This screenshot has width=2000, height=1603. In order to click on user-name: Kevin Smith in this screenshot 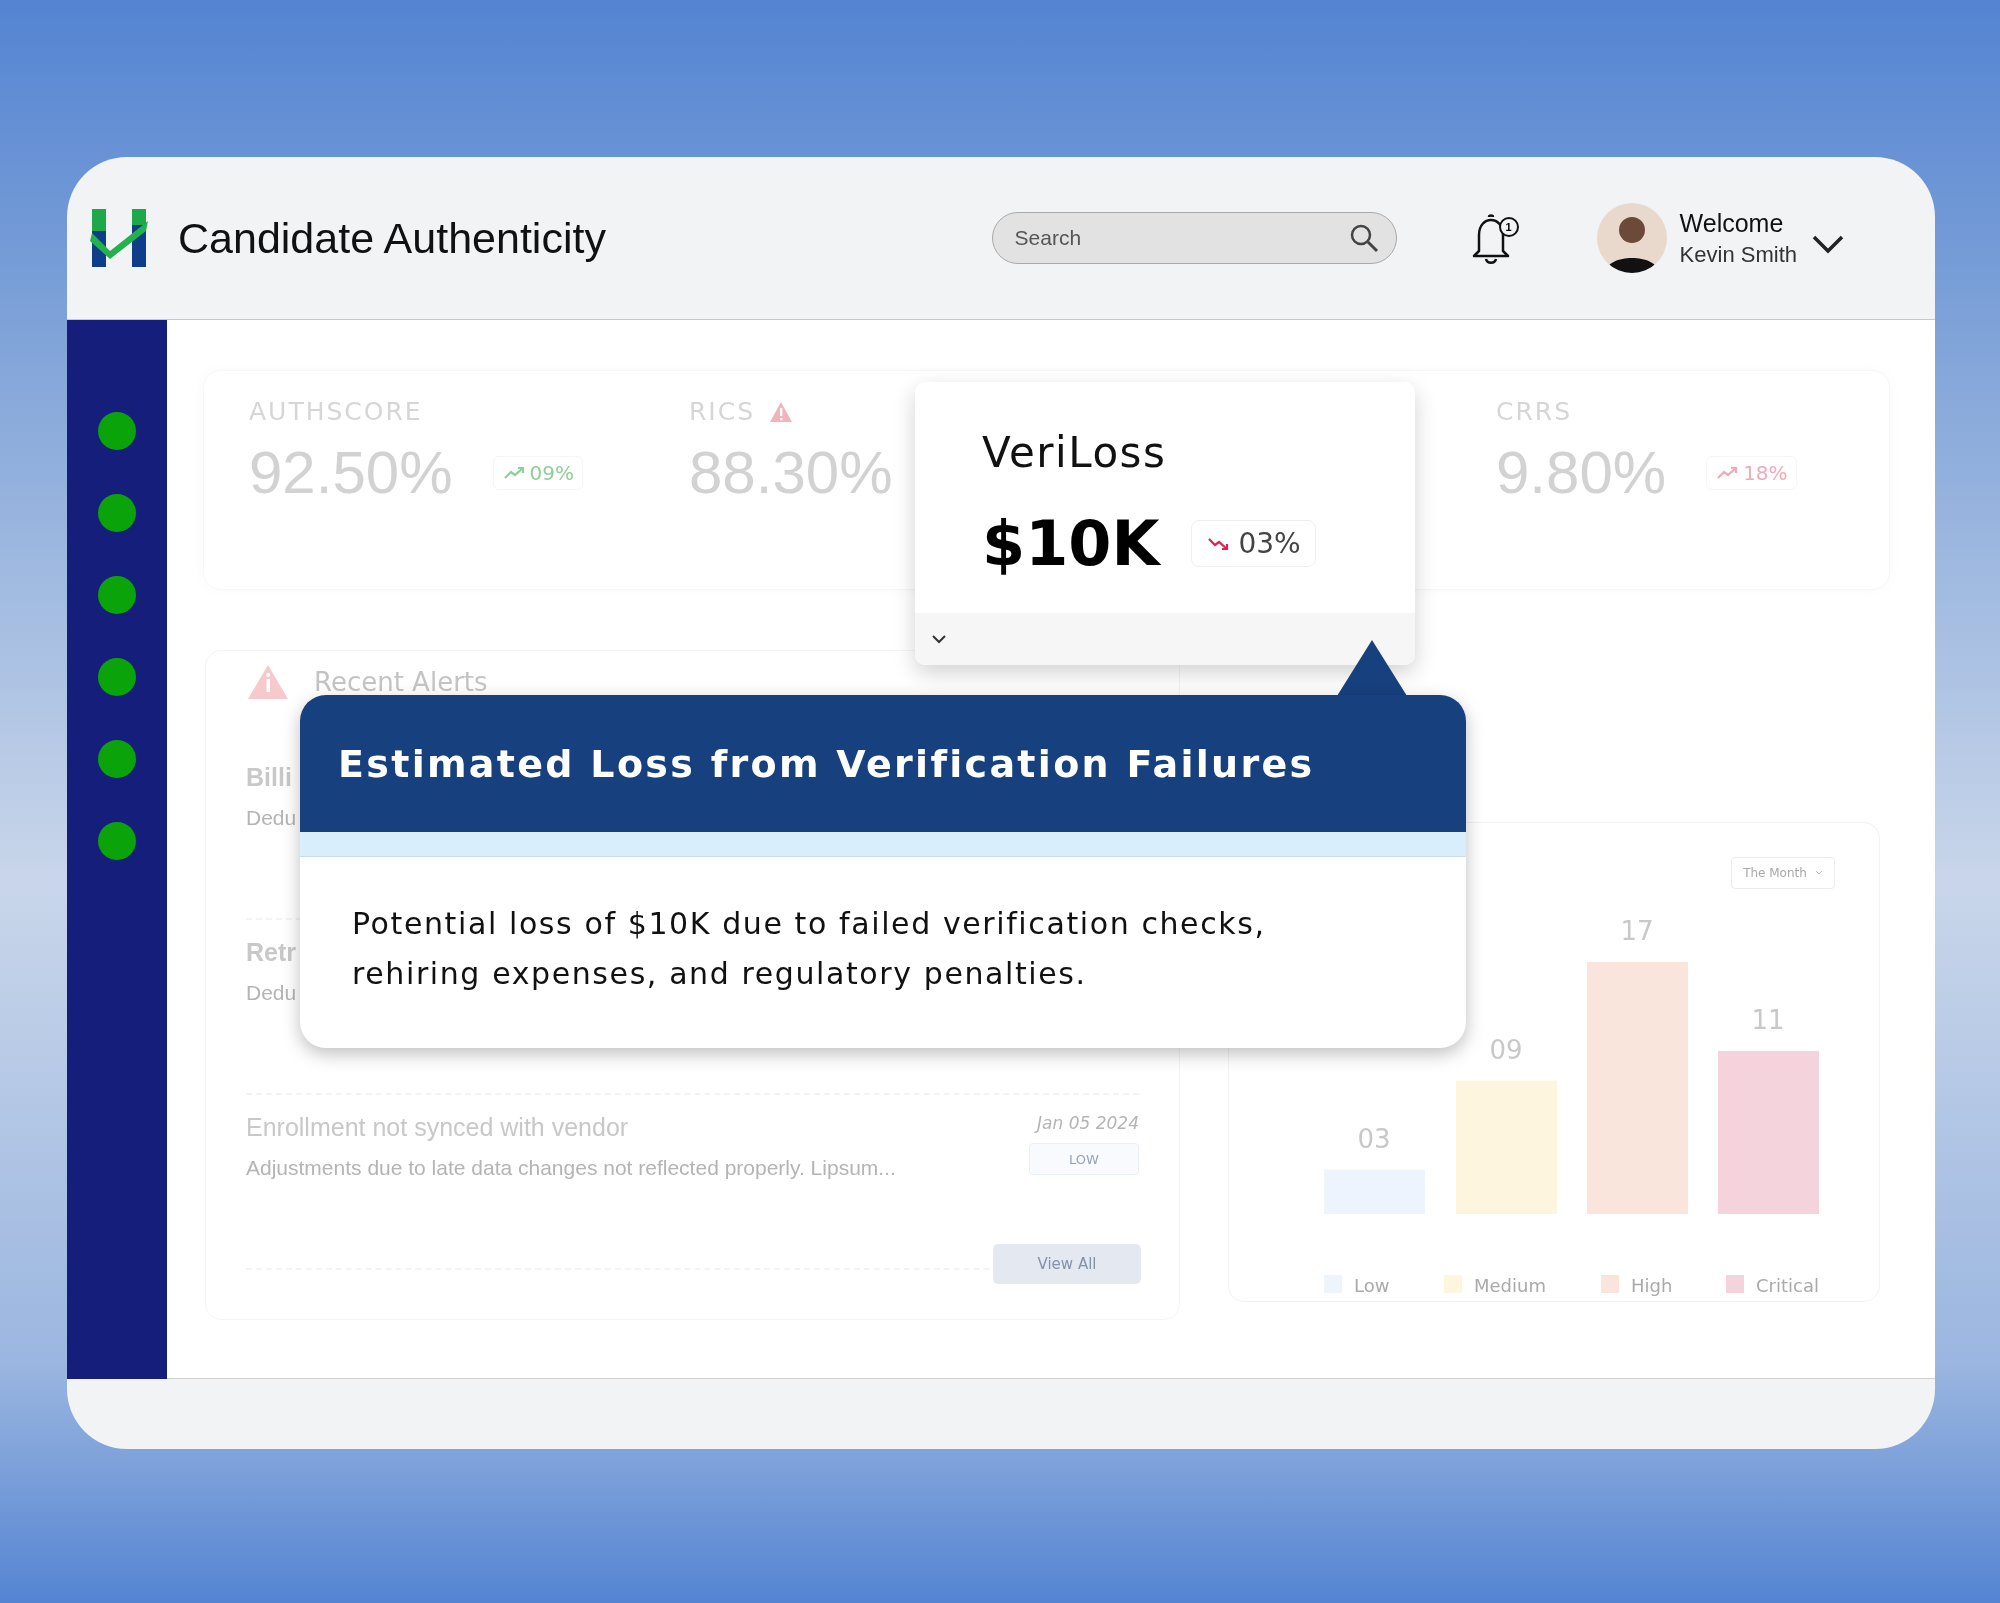, I will do `click(1738, 254)`.